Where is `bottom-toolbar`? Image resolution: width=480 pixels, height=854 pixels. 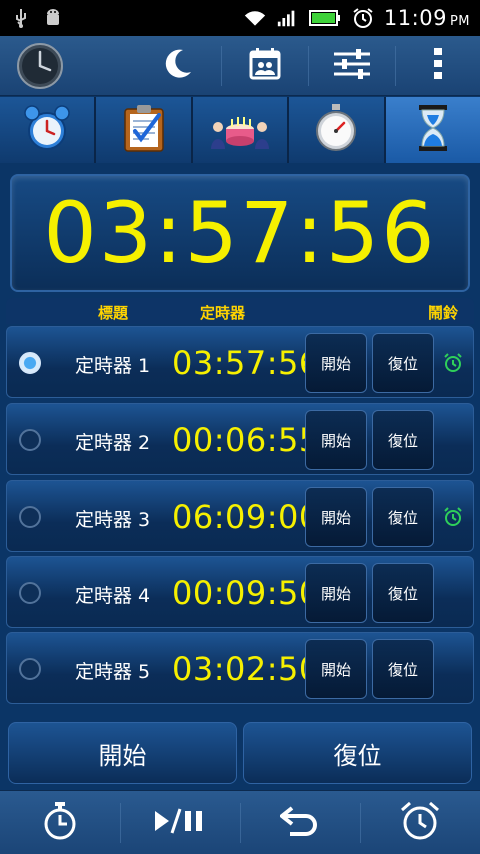 bottom-toolbar is located at coordinates (240, 822).